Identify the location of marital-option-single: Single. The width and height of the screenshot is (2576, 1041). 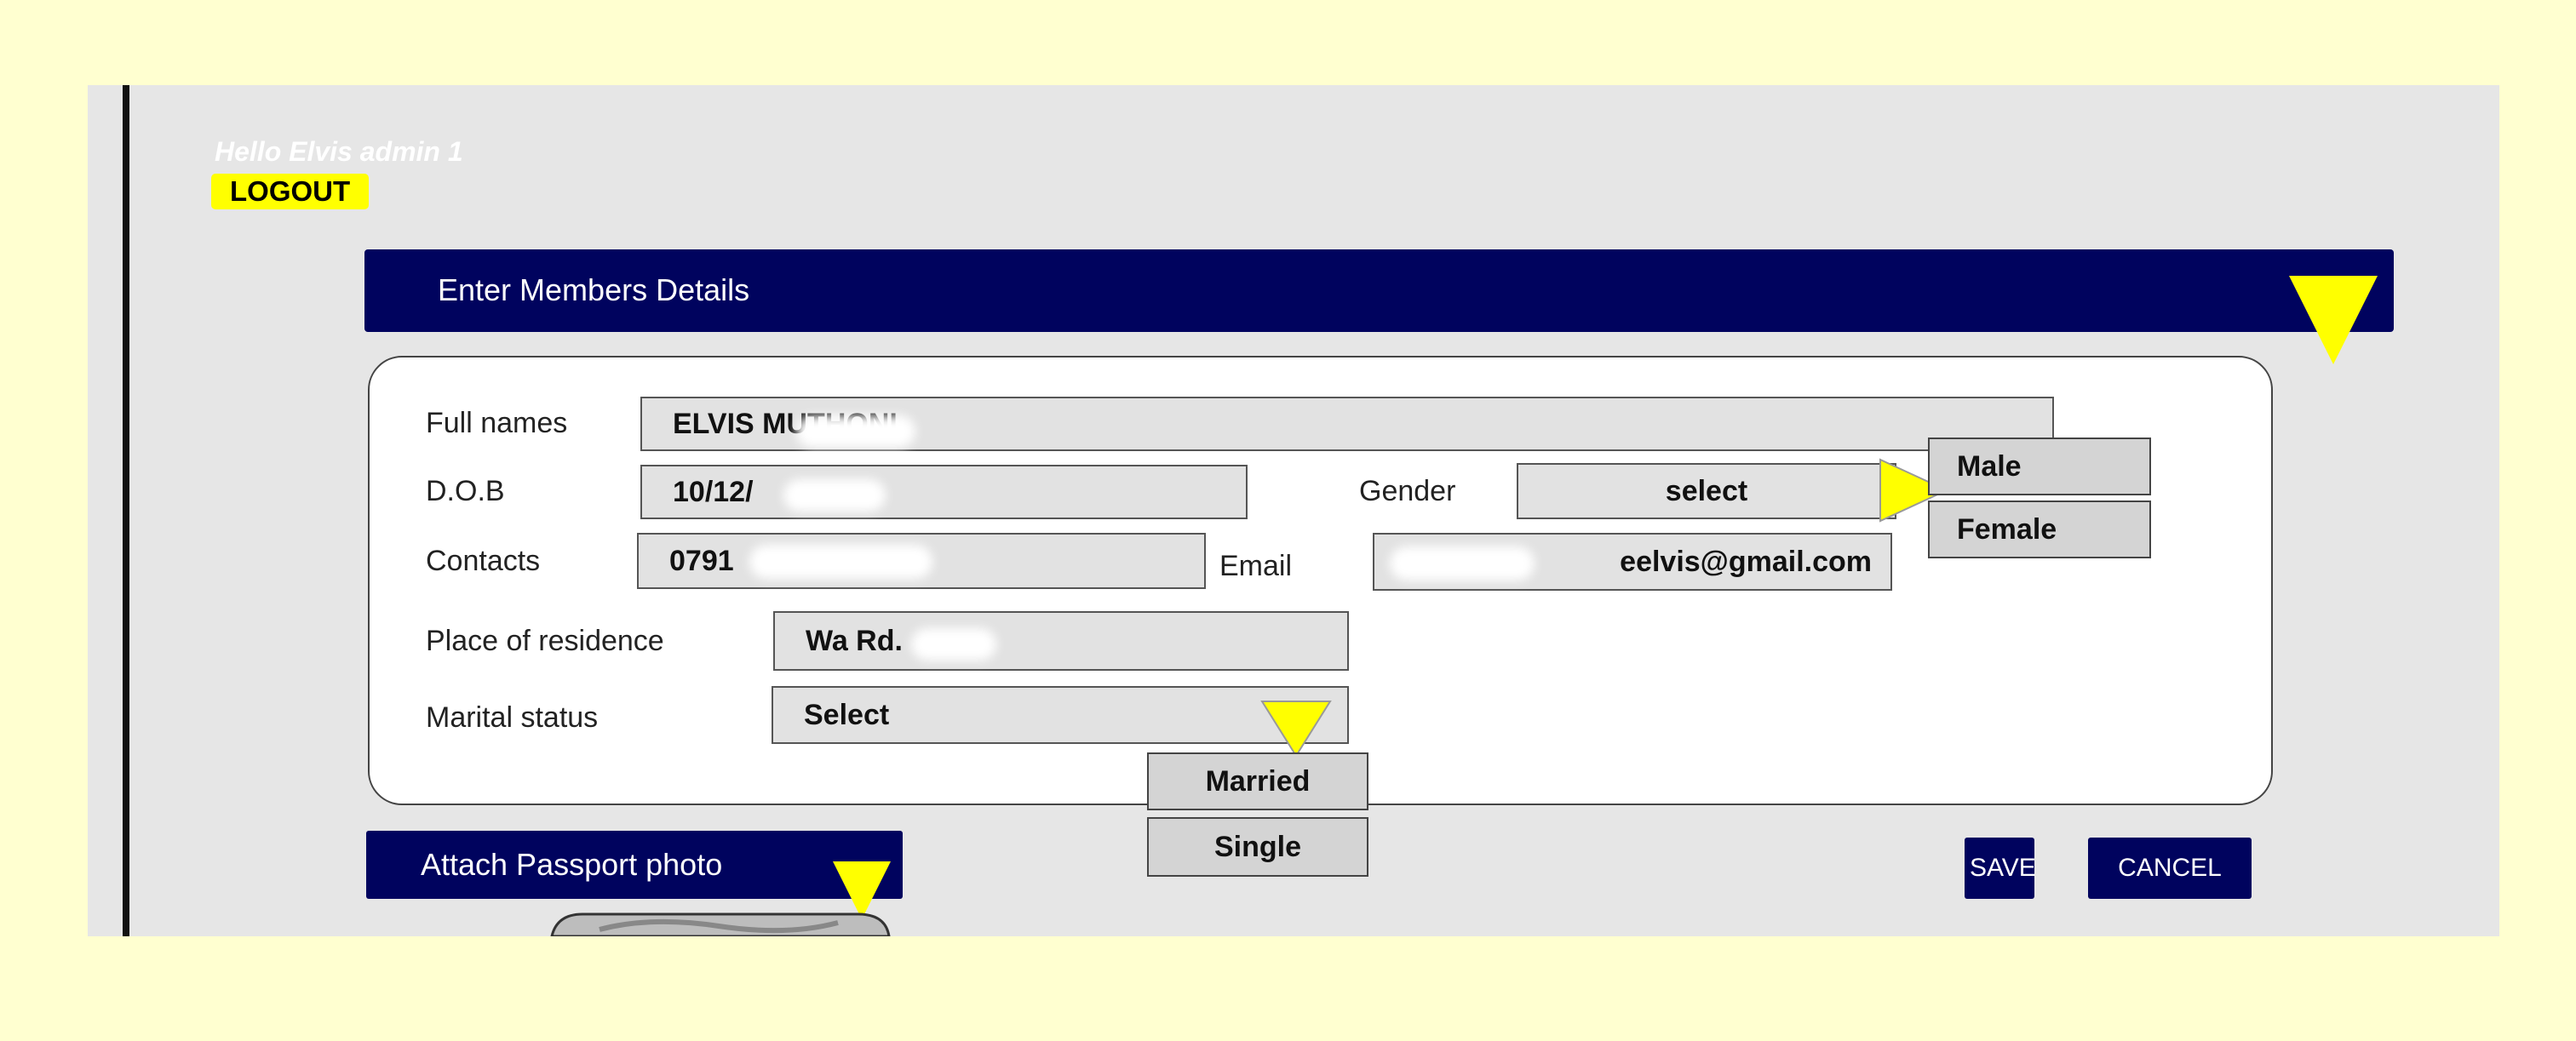
(1257, 847).